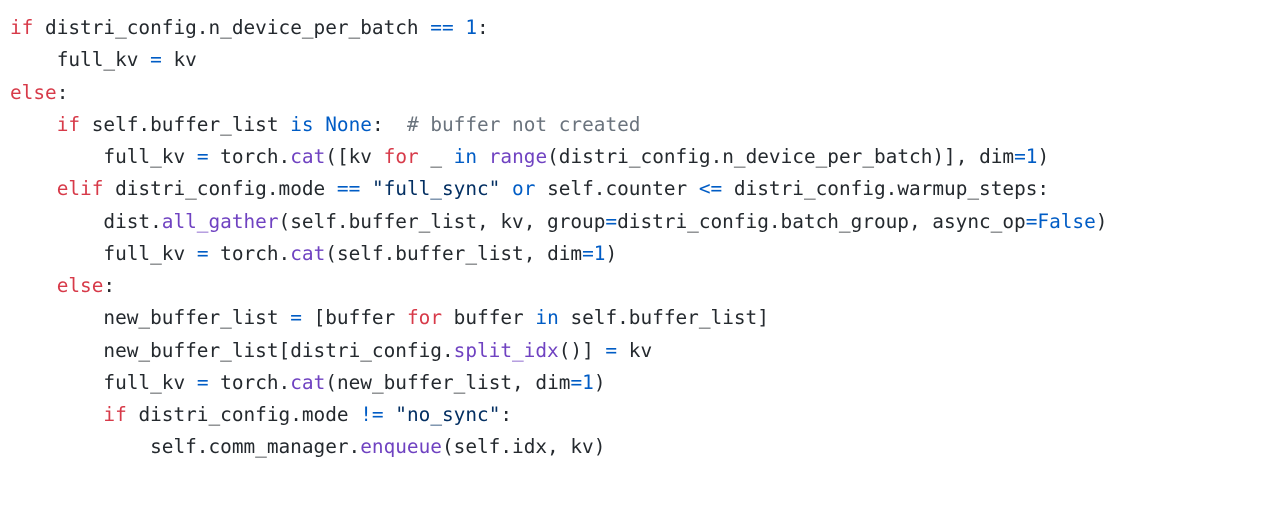  Describe the element at coordinates (454, 253) in the screenshot. I see `code-token: (self.buffer_list, dim` at that location.